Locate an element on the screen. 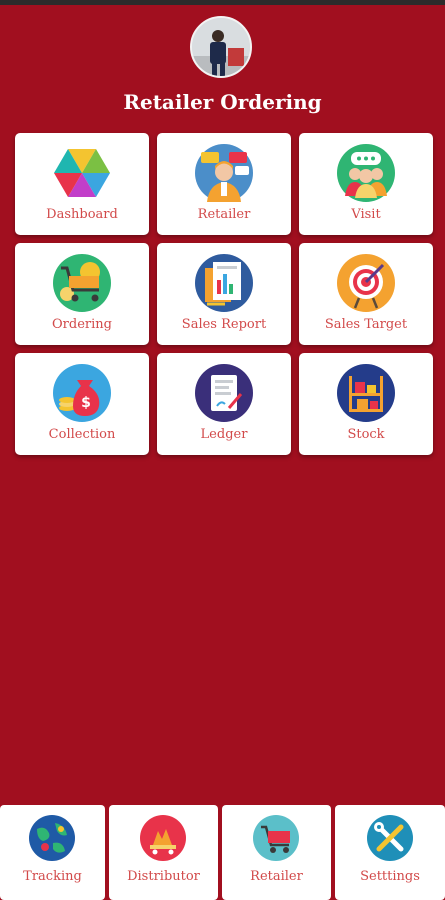 This screenshot has height=900, width=445. distributor-icon is located at coordinates (163, 838).